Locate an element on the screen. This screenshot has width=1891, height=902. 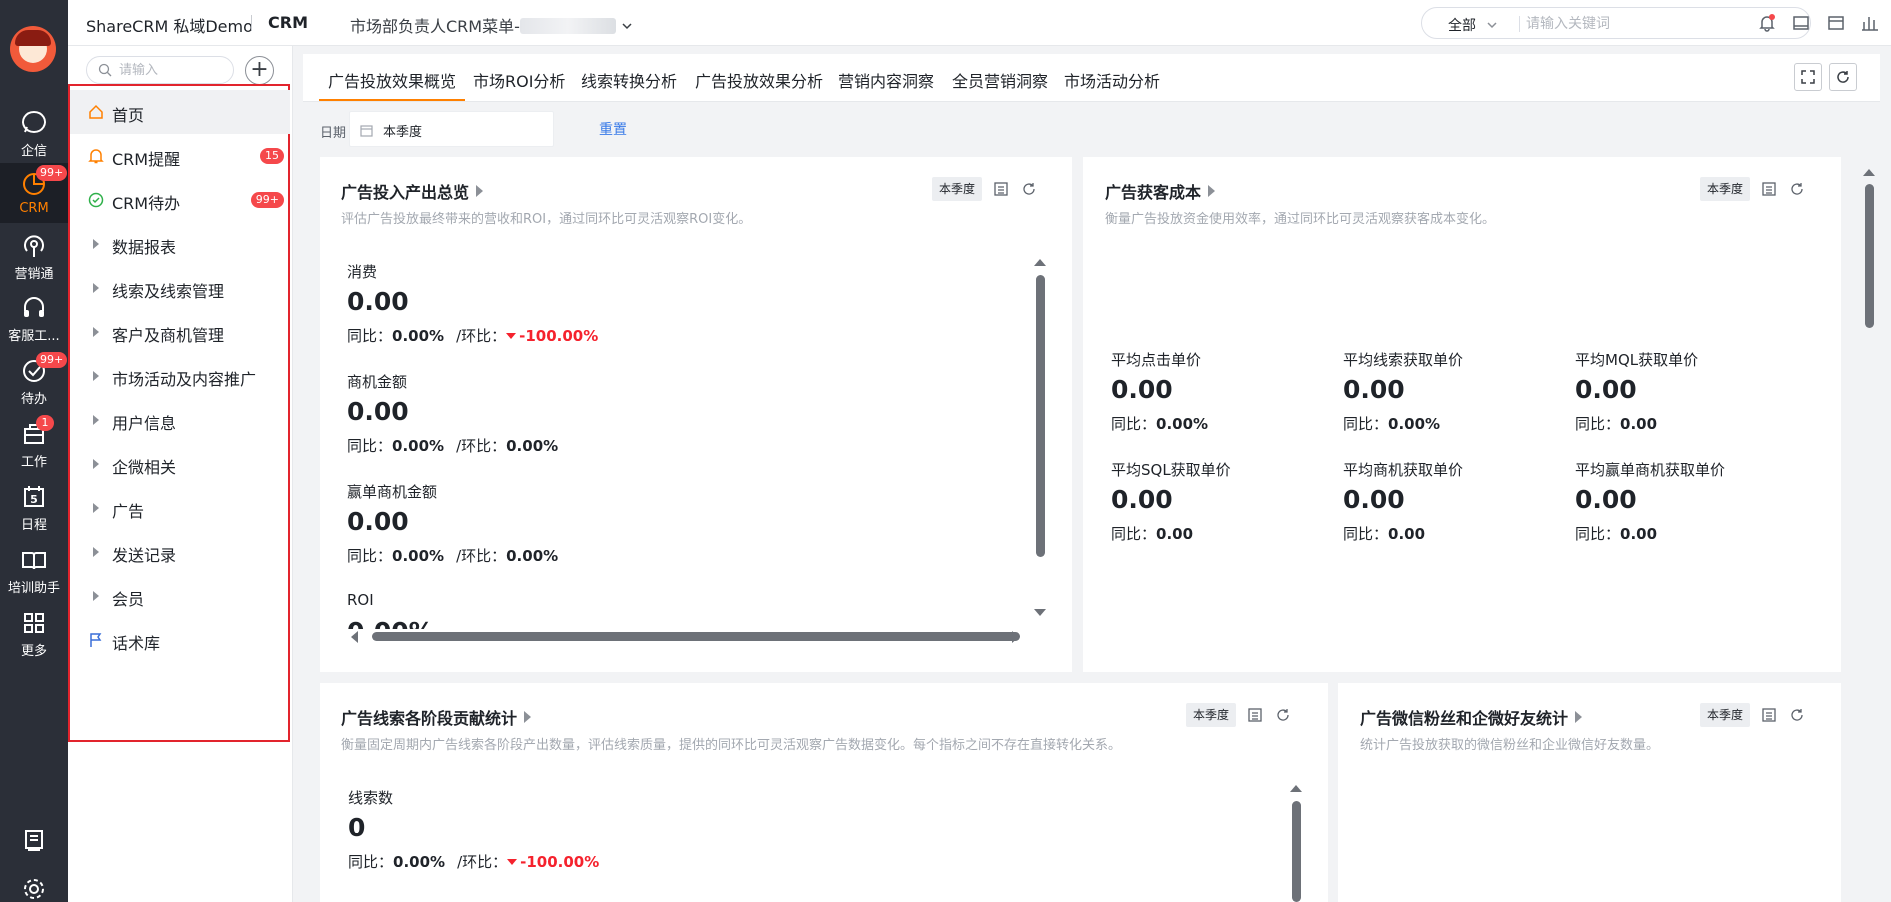
fullscreen-button is located at coordinates (1808, 77).